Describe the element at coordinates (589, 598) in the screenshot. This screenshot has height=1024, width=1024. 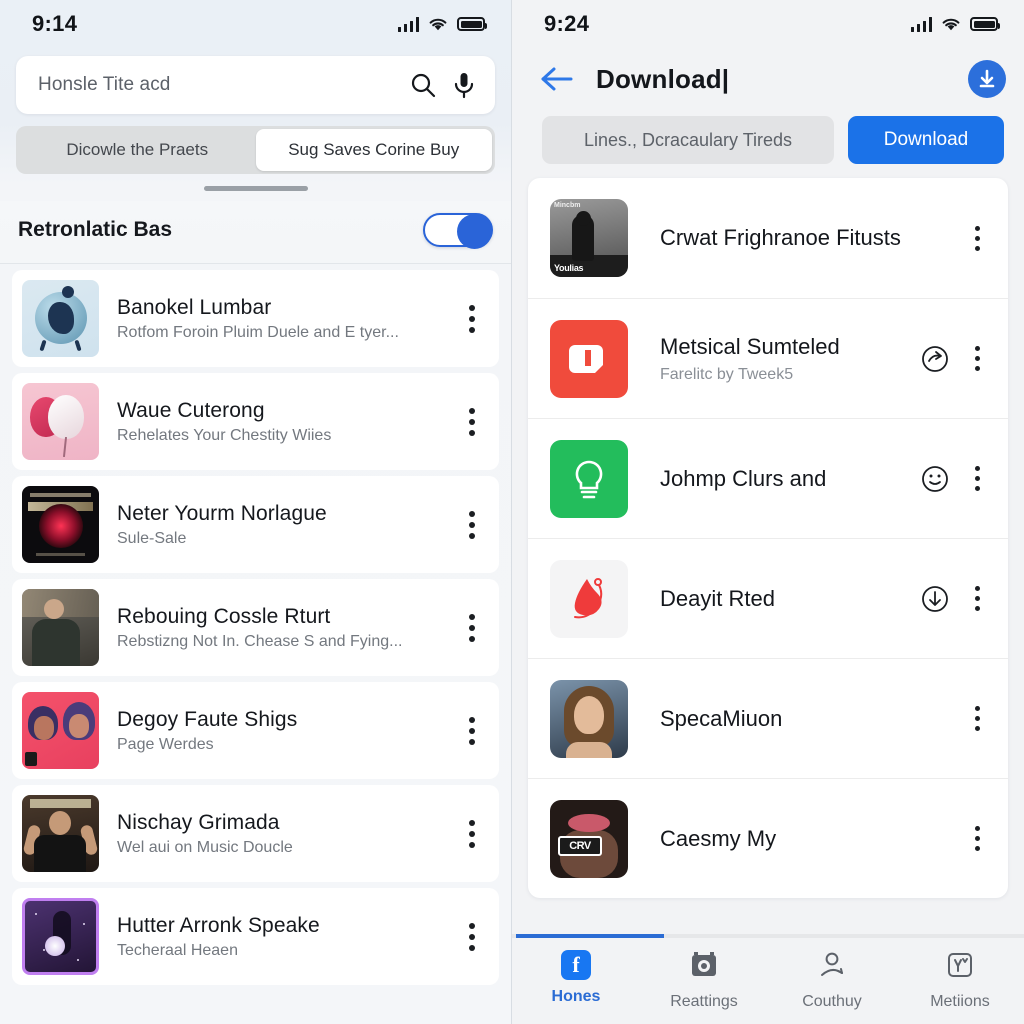
I see `red-outline-icon` at that location.